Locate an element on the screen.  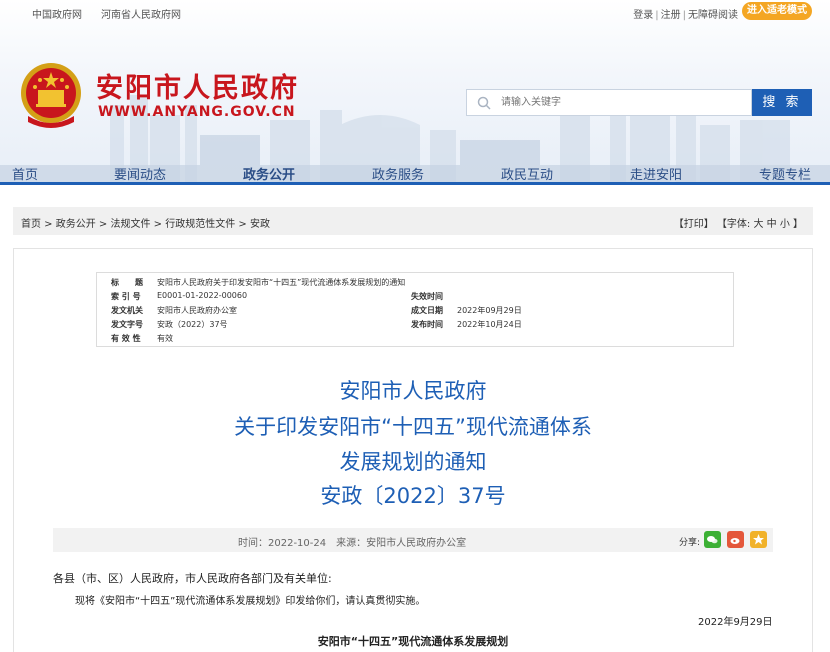
salutation: 各县（市、区）人民政府，市人民政府各部门及有关单位: is located at coordinates (192, 578).